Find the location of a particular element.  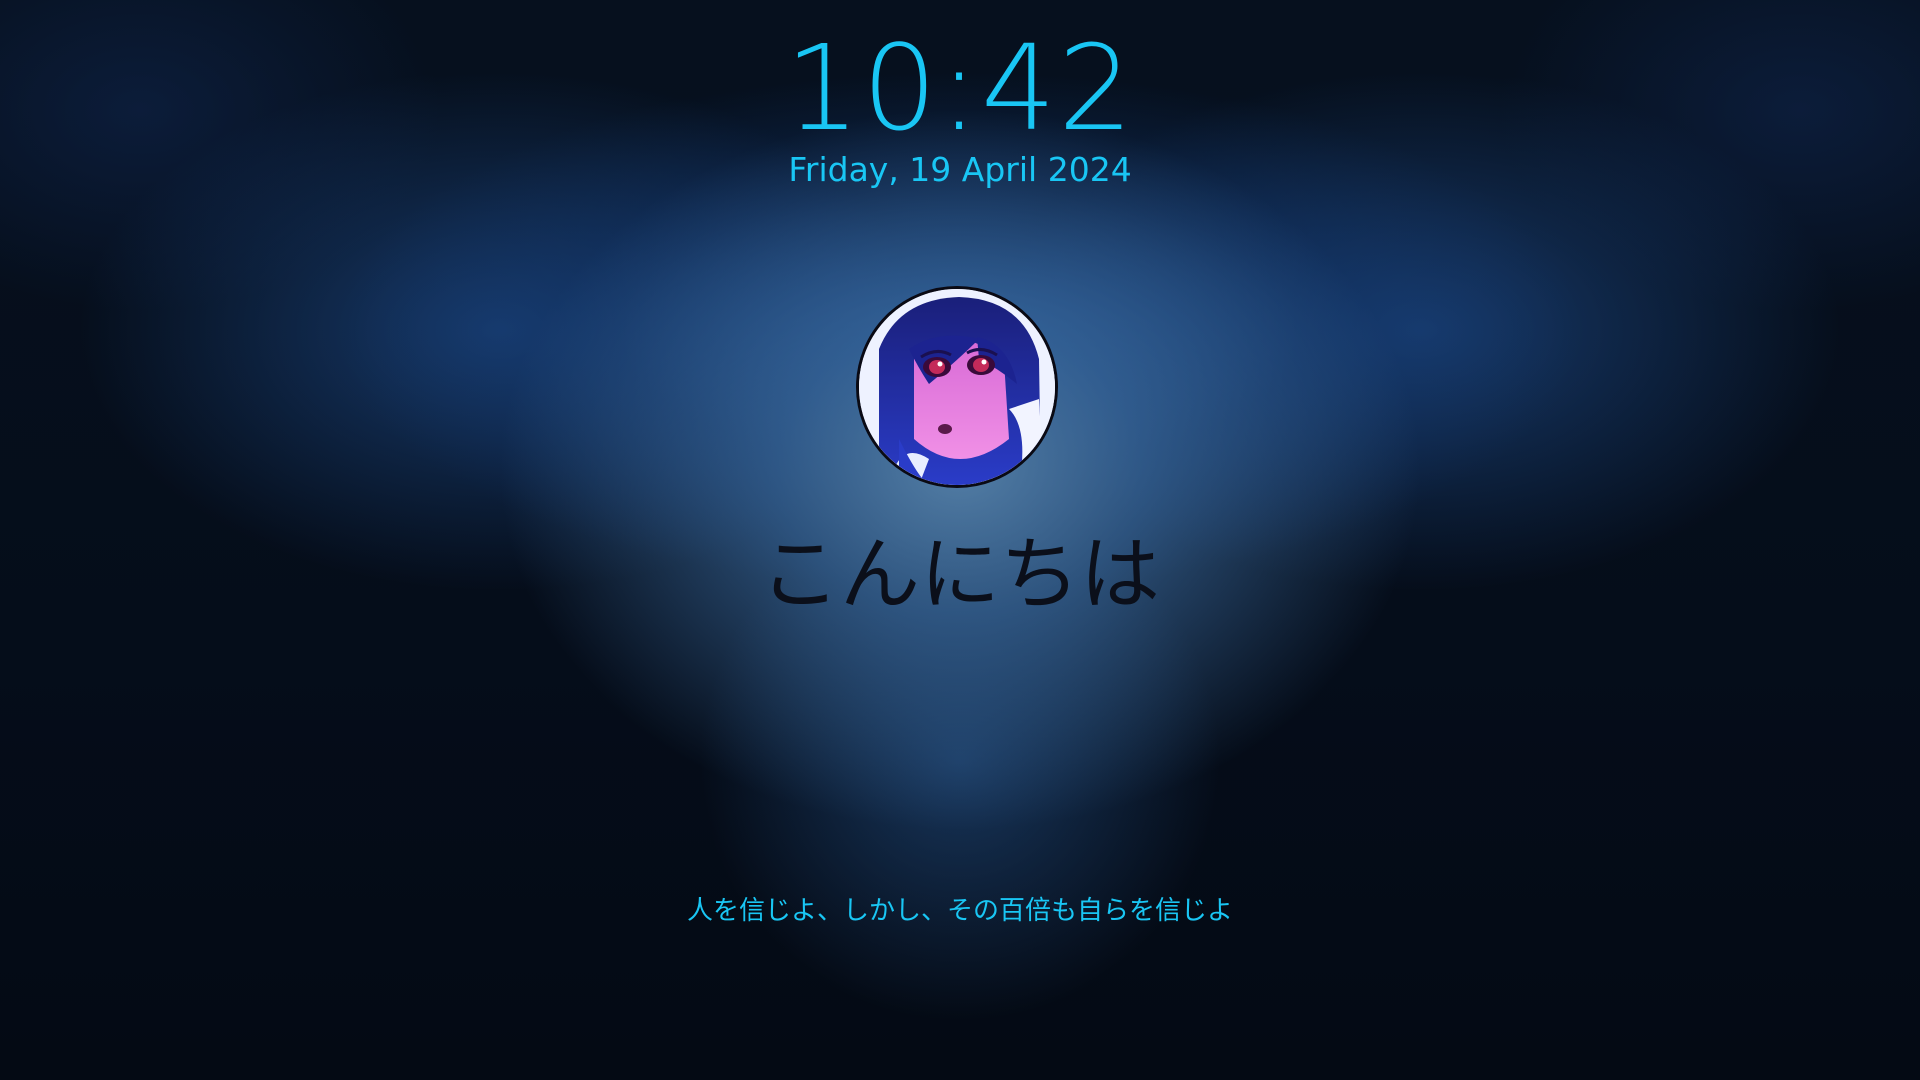

user-avatar is located at coordinates (957, 387).